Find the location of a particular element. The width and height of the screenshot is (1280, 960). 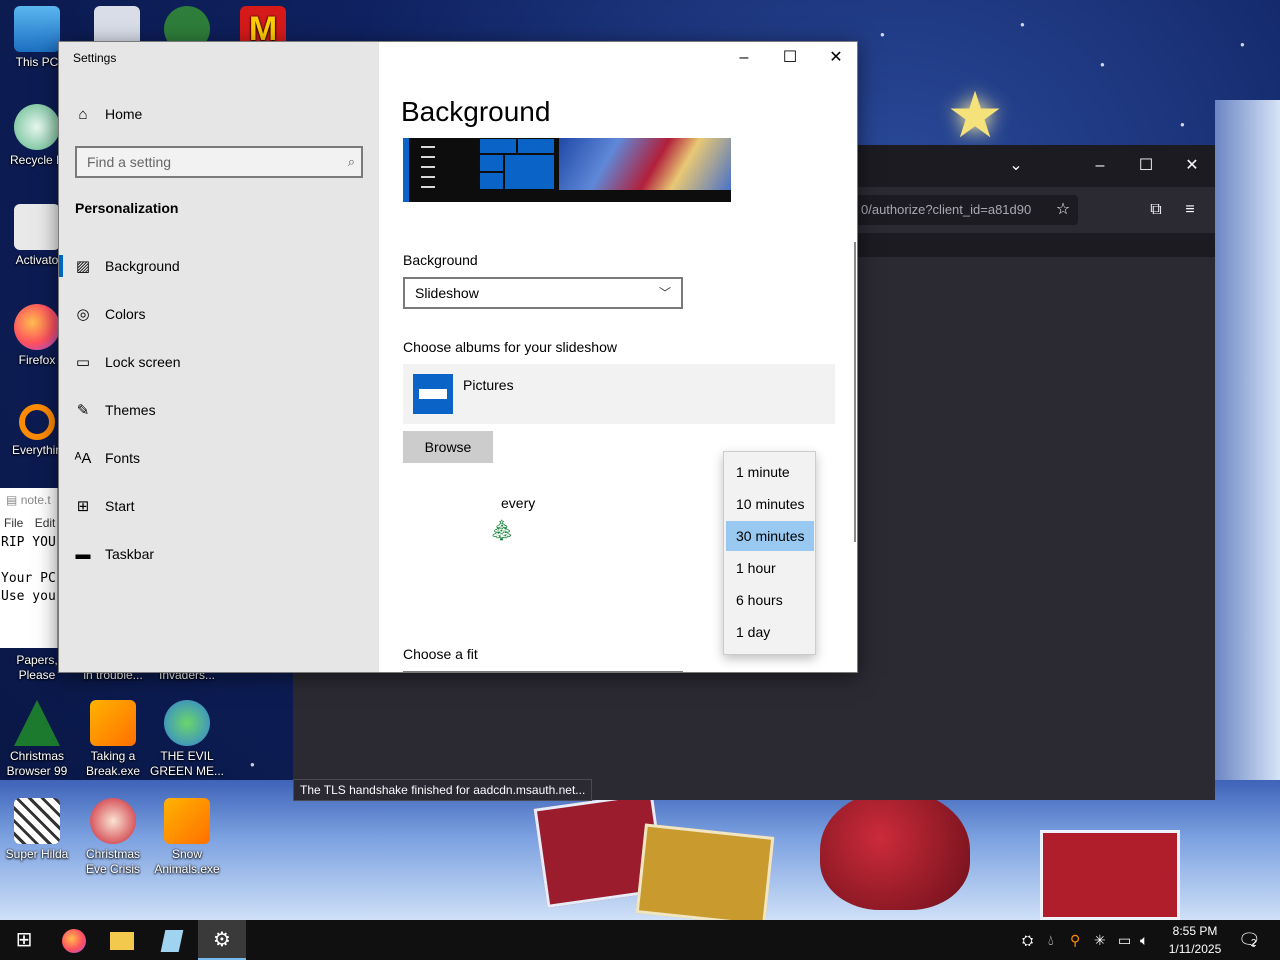

menu-icon: ≡ is located at coordinates (1190, 210).